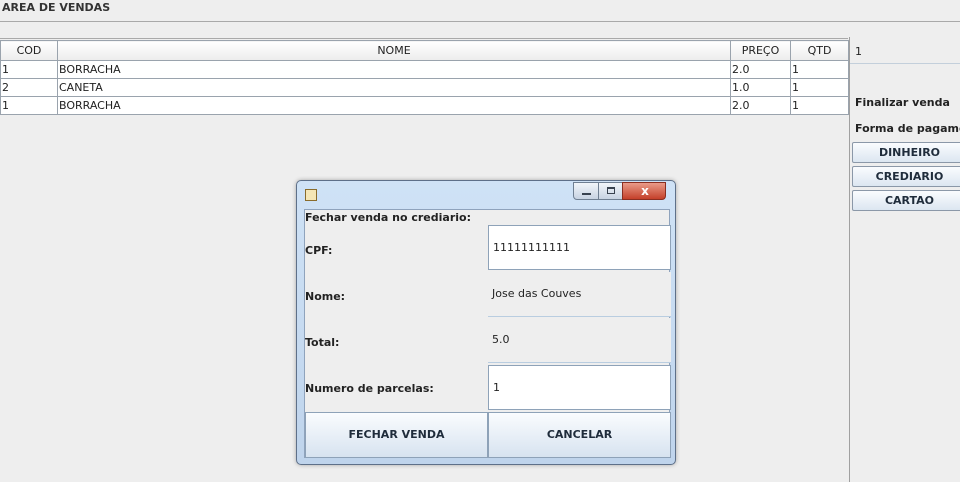  What do you see at coordinates (906, 176) in the screenshot?
I see `credit-store-button: CREDIARIO` at bounding box center [906, 176].